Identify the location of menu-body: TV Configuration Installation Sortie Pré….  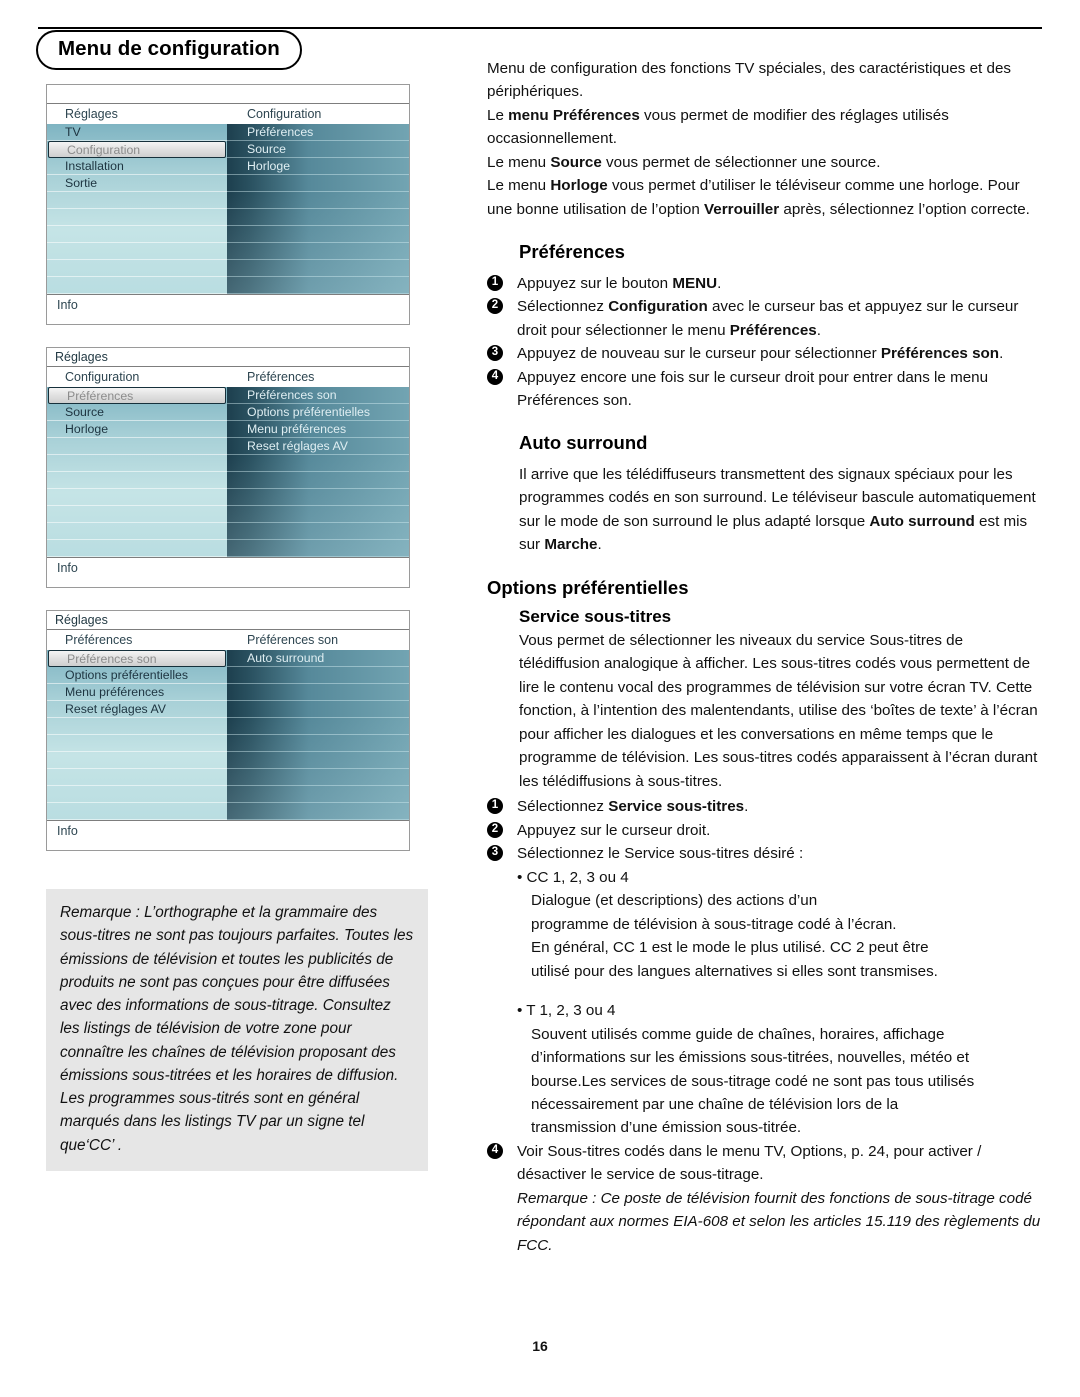
(228, 209).